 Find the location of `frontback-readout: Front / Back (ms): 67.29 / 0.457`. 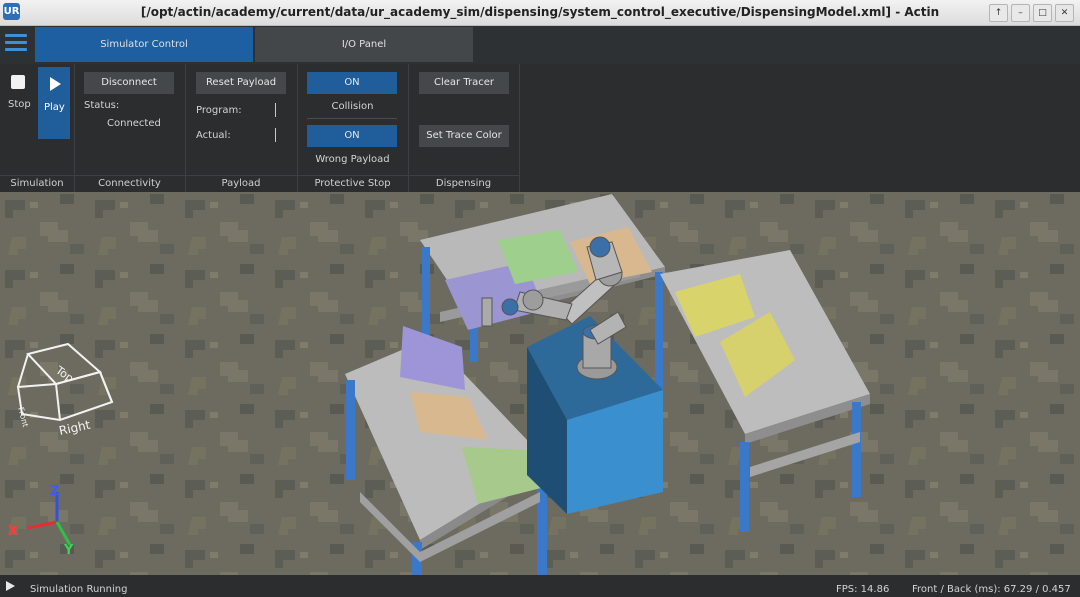

frontback-readout: Front / Back (ms): 67.29 / 0.457 is located at coordinates (991, 589).